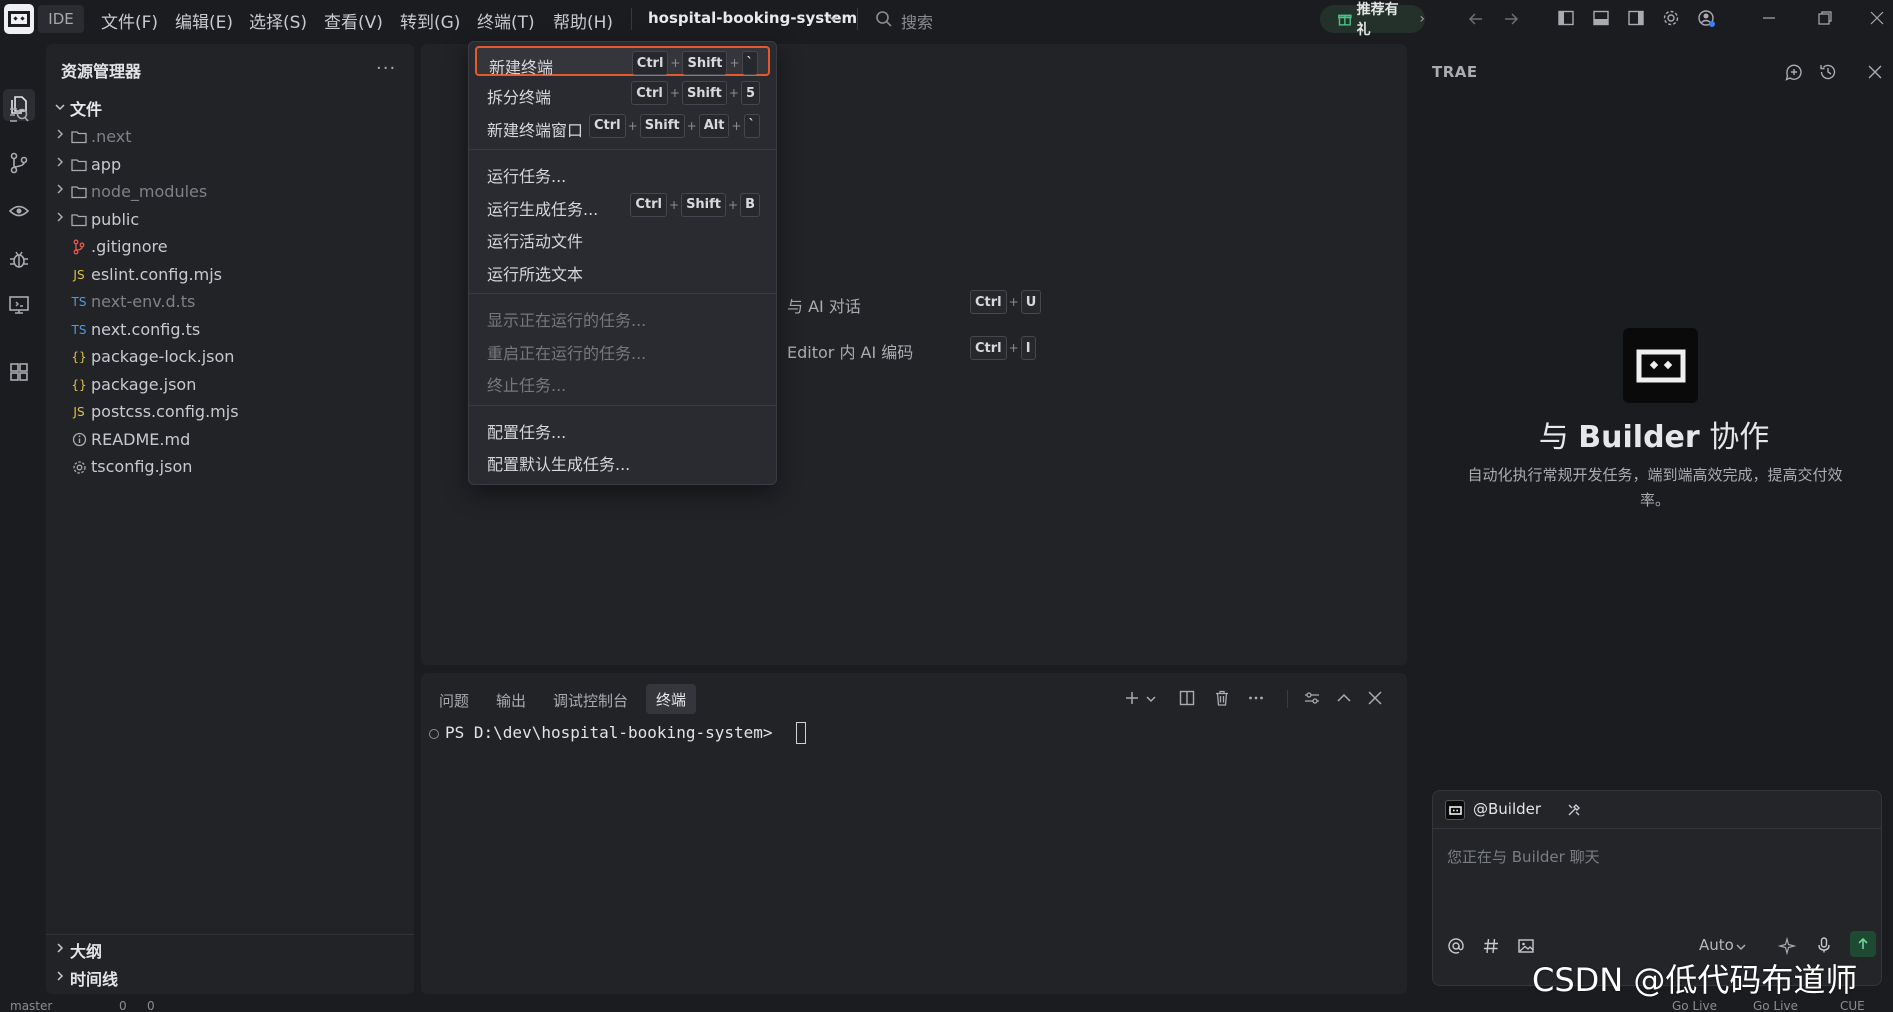 This screenshot has width=1893, height=1012. What do you see at coordinates (622, 270) in the screenshot?
I see `menu-item-run-selected-text: 运行所选文本` at bounding box center [622, 270].